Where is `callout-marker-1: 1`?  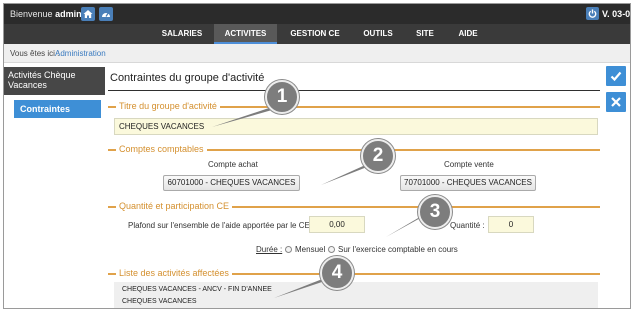
callout-marker-1: 1 is located at coordinates (282, 97).